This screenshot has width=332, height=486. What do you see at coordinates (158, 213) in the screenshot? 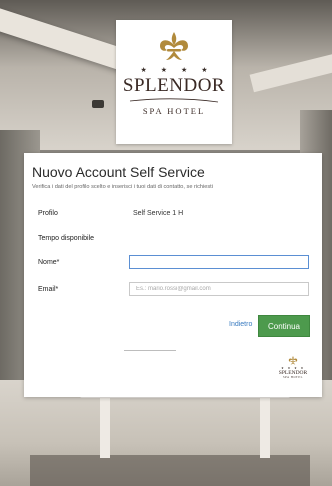
I see `profile-value: Self Service 1 H` at bounding box center [158, 213].